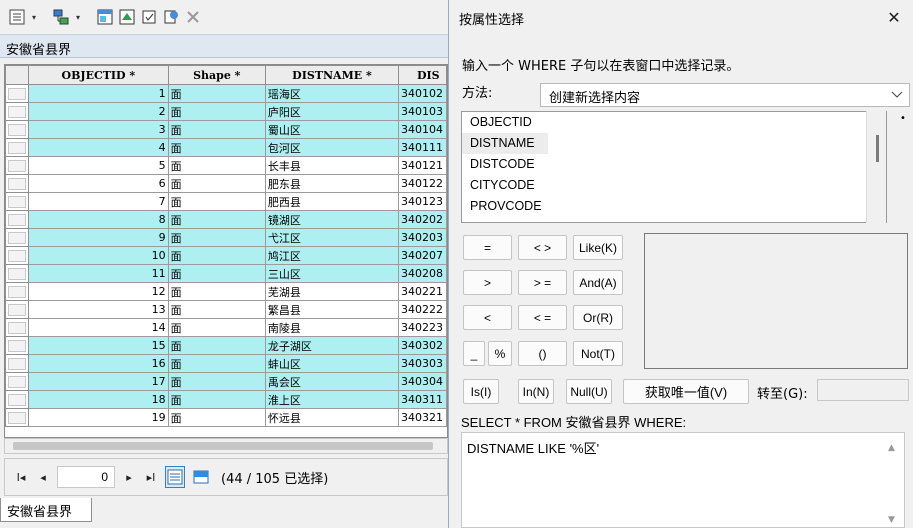 This screenshot has width=913, height=528. What do you see at coordinates (226, 165) in the screenshot?
I see `table-row: 5 面长丰县 340121` at bounding box center [226, 165].